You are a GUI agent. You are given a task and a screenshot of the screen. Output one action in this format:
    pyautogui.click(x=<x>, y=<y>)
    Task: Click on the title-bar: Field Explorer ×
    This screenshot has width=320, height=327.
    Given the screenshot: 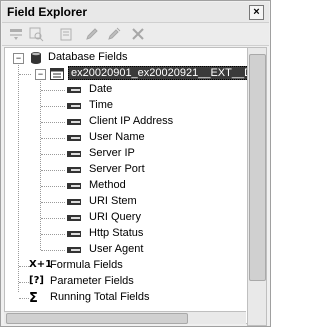 What is the action you would take?
    pyautogui.click(x=135, y=12)
    